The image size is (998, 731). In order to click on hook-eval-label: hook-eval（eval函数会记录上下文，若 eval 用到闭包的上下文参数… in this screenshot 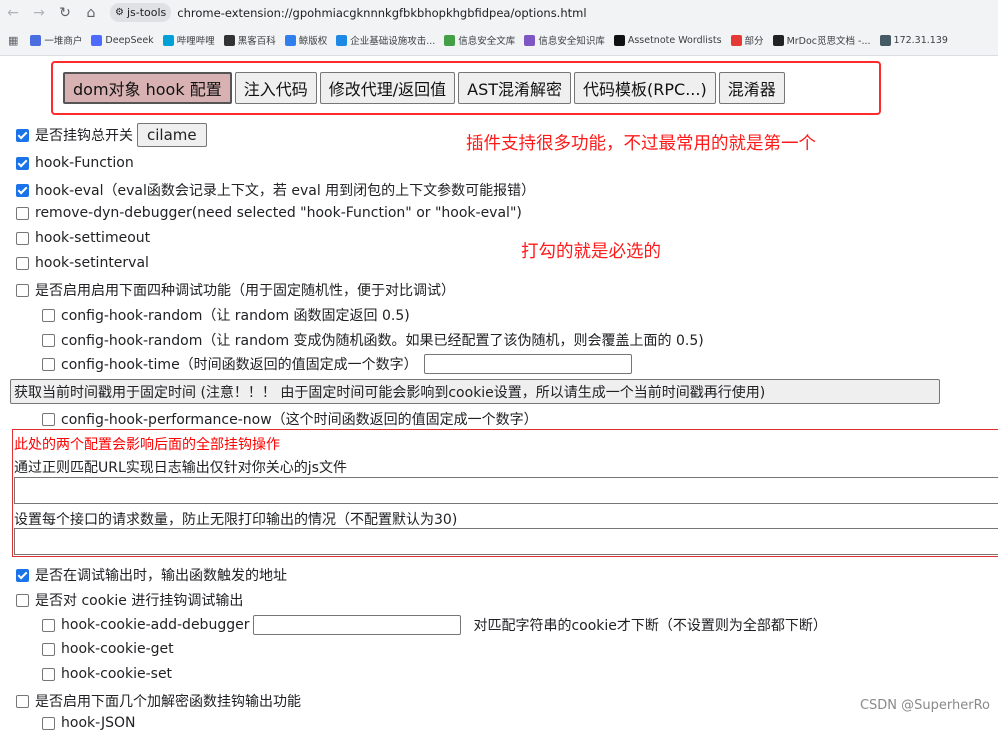, I will do `click(285, 191)`.